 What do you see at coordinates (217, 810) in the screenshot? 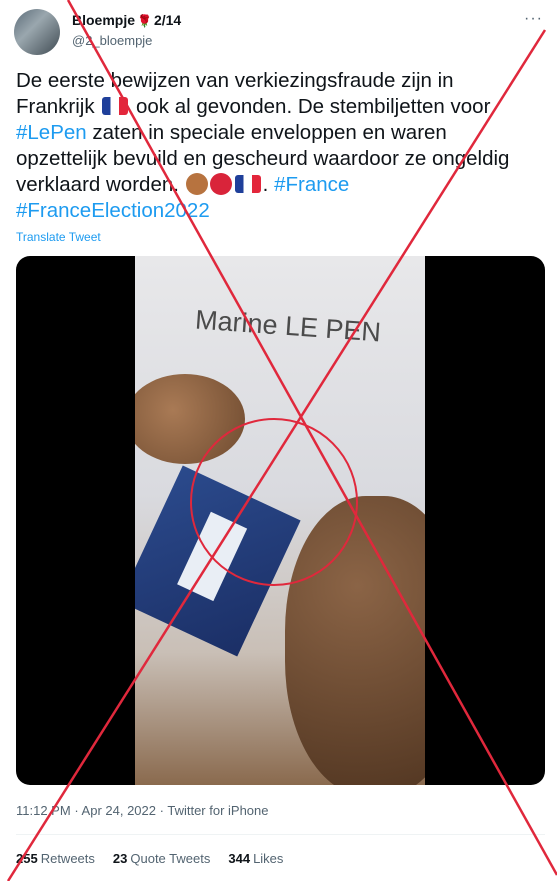
I see `tweet-source: Twitter for iPhone` at bounding box center [217, 810].